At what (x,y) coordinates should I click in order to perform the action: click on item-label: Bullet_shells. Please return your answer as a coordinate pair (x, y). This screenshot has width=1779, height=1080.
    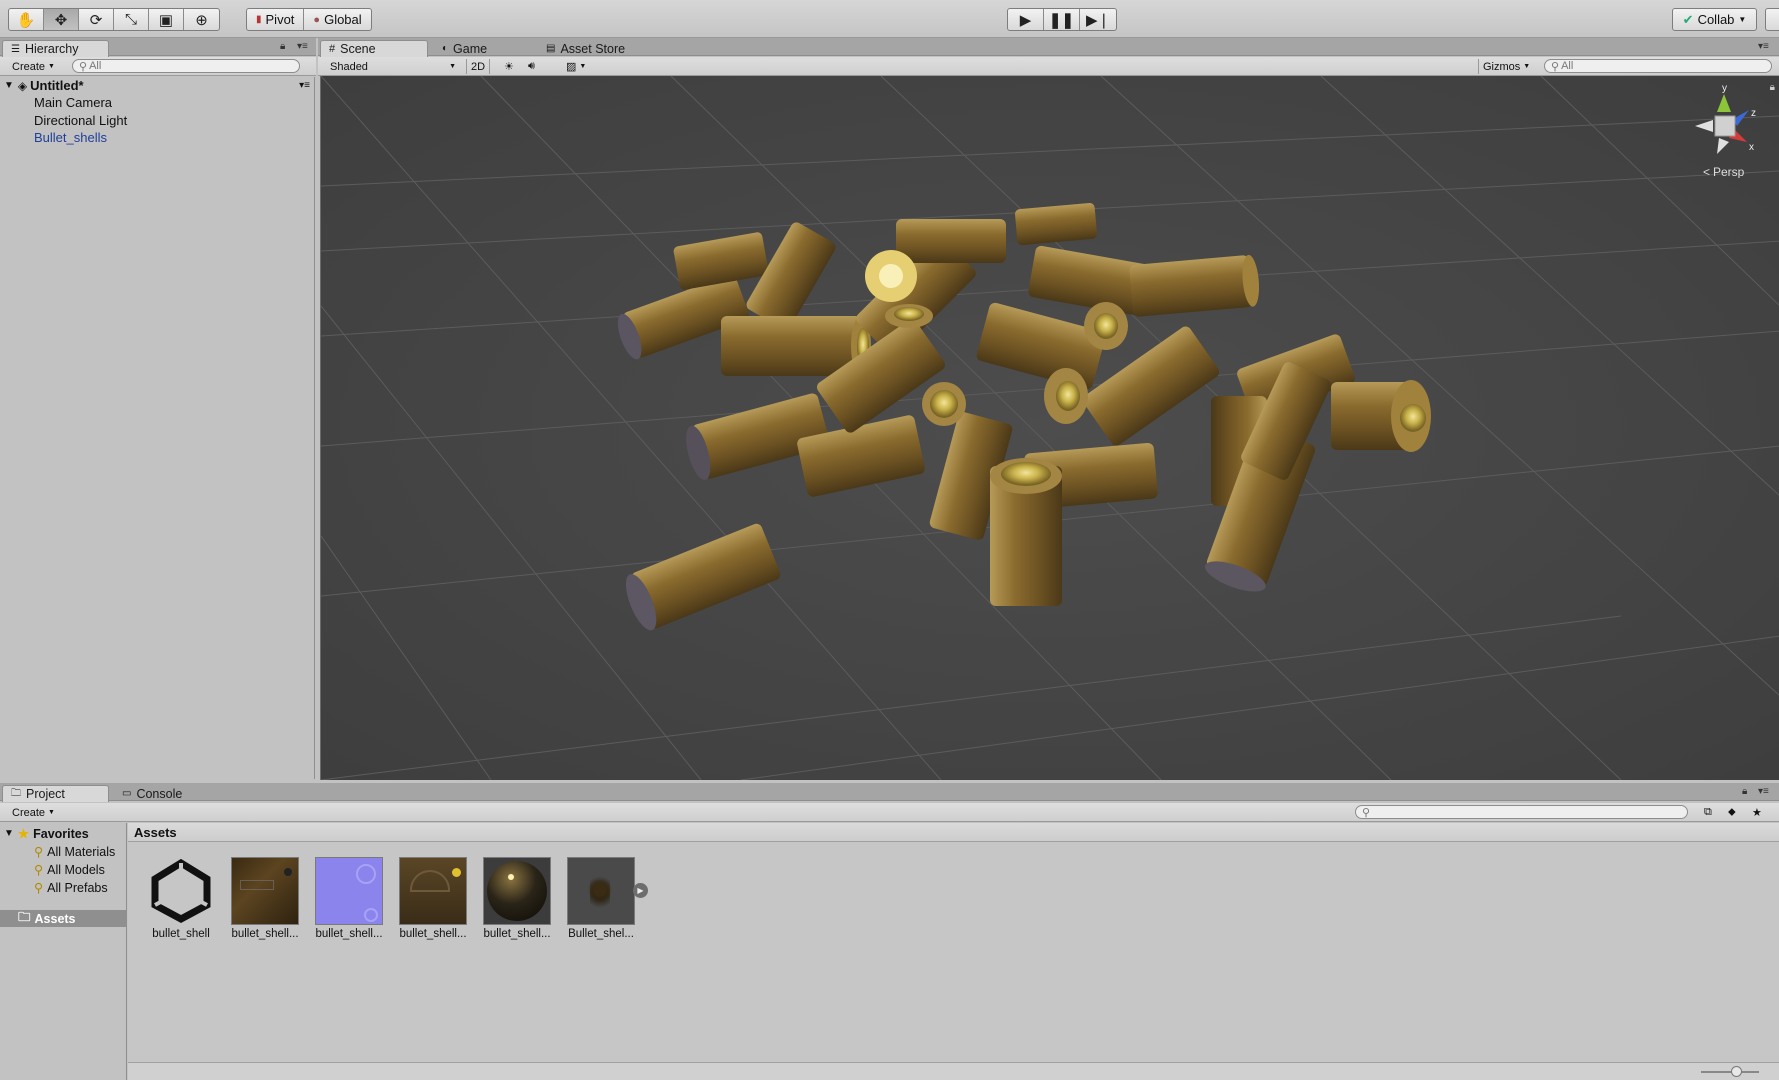
    Looking at the image, I should click on (70, 137).